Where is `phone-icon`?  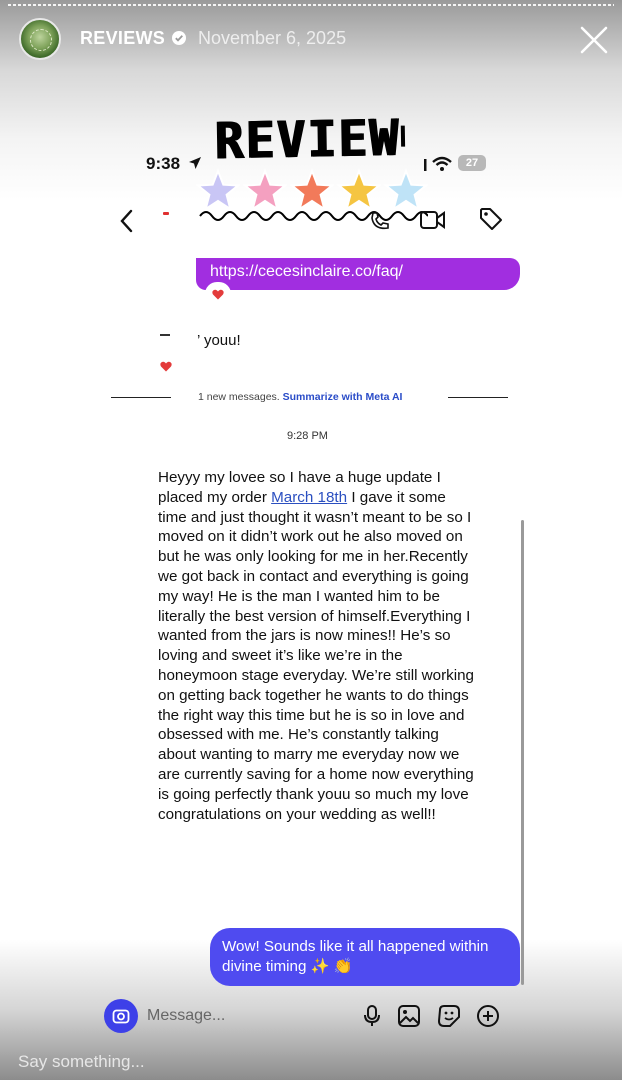
phone-icon is located at coordinates (381, 222).